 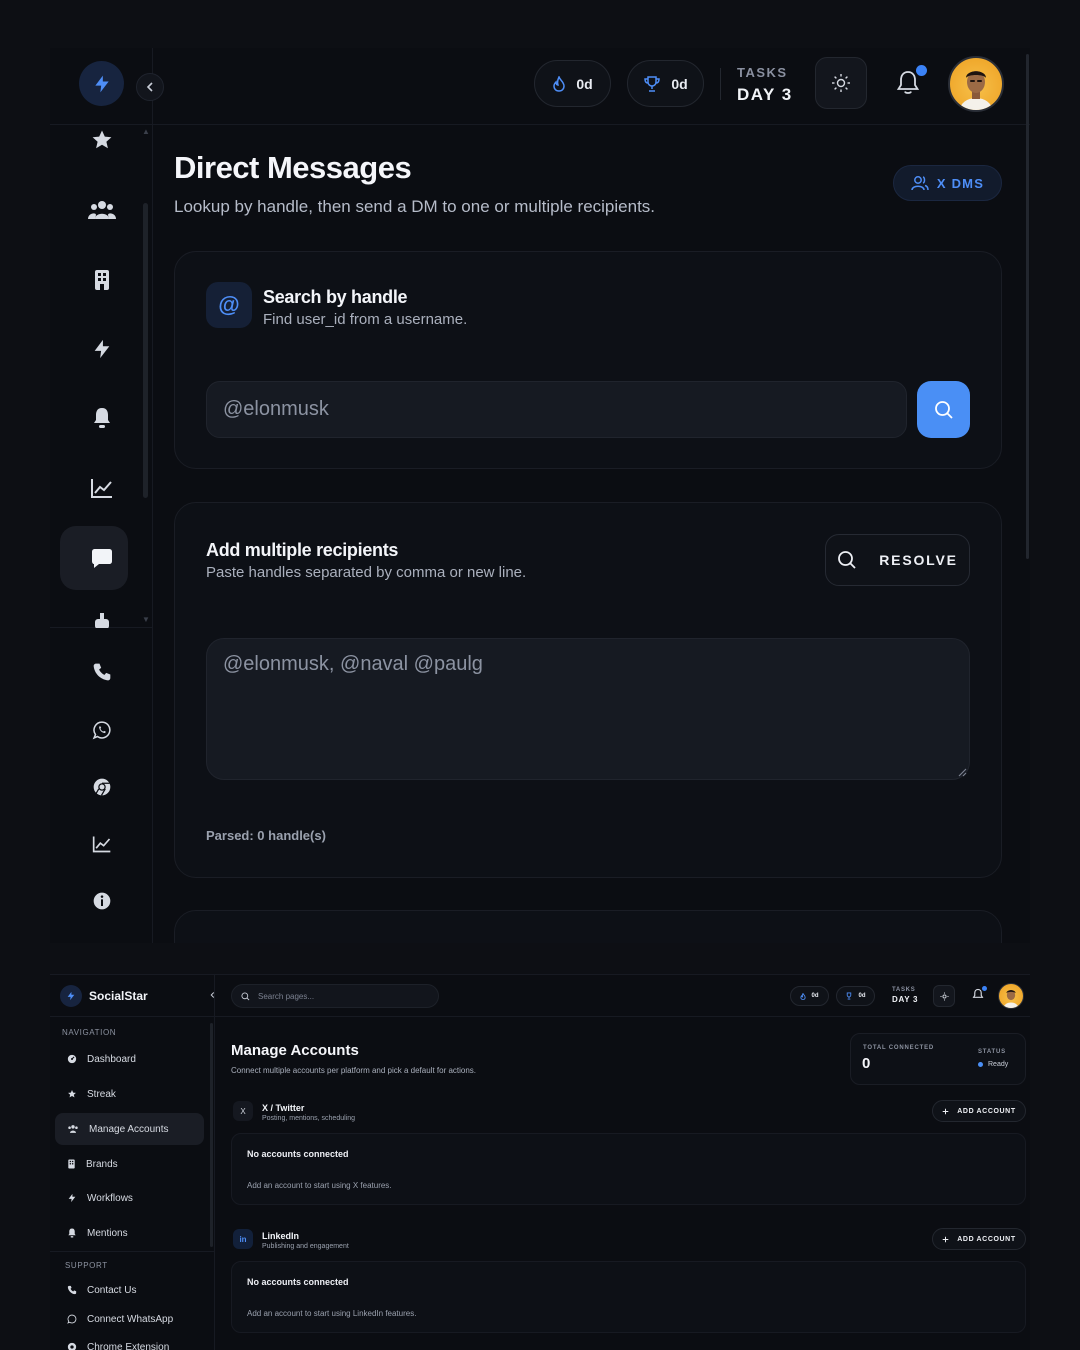 I want to click on x-dms-label: X DMS, so click(x=960, y=183).